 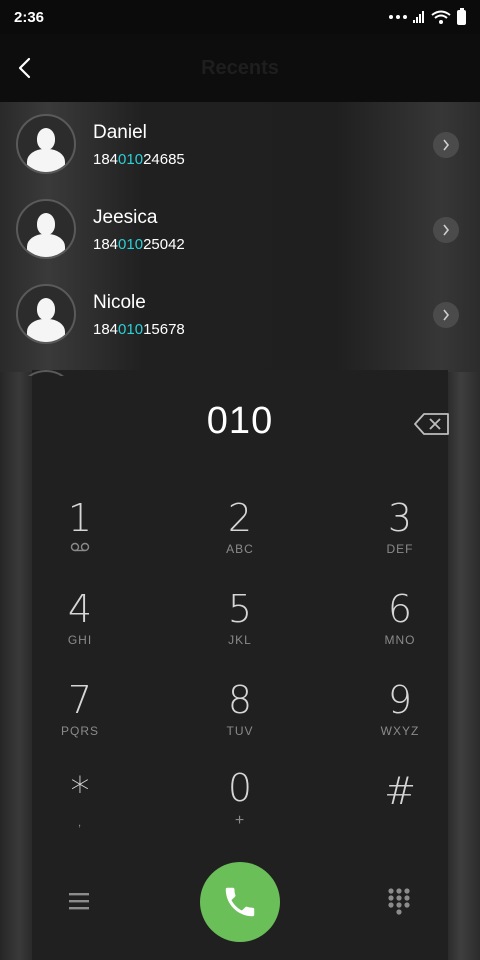 I want to click on key-9: 9 WXYZ, so click(x=400, y=718).